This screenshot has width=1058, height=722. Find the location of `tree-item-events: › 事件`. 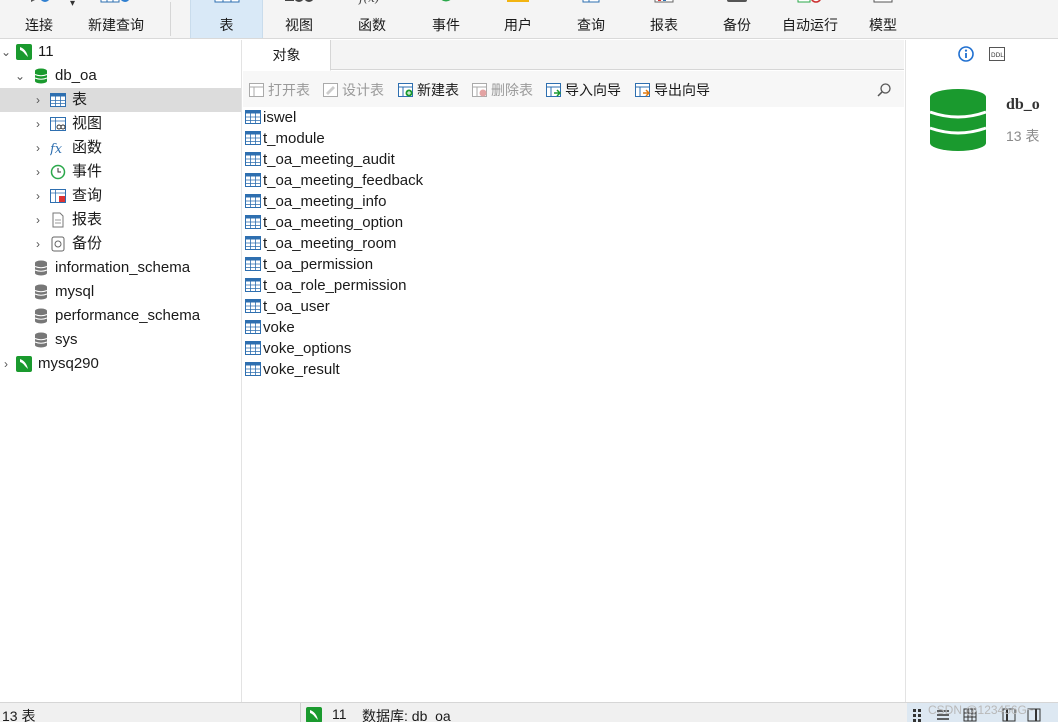

tree-item-events: › 事件 is located at coordinates (120, 172).